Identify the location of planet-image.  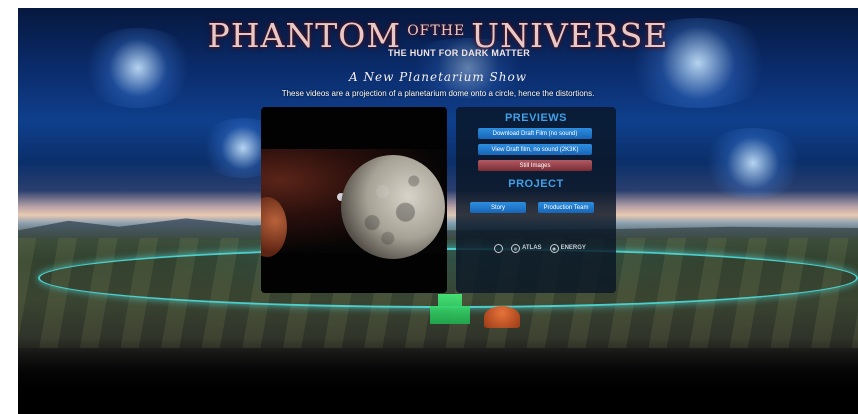
(274, 227).